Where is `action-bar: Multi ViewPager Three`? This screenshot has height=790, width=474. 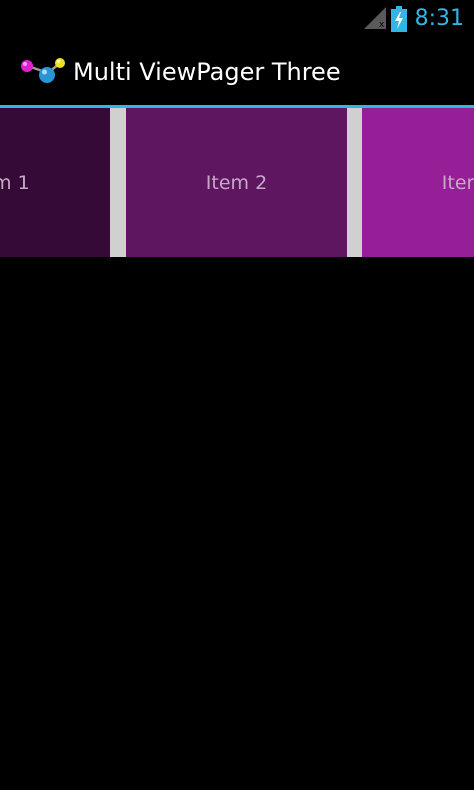 action-bar: Multi ViewPager Three is located at coordinates (237, 71).